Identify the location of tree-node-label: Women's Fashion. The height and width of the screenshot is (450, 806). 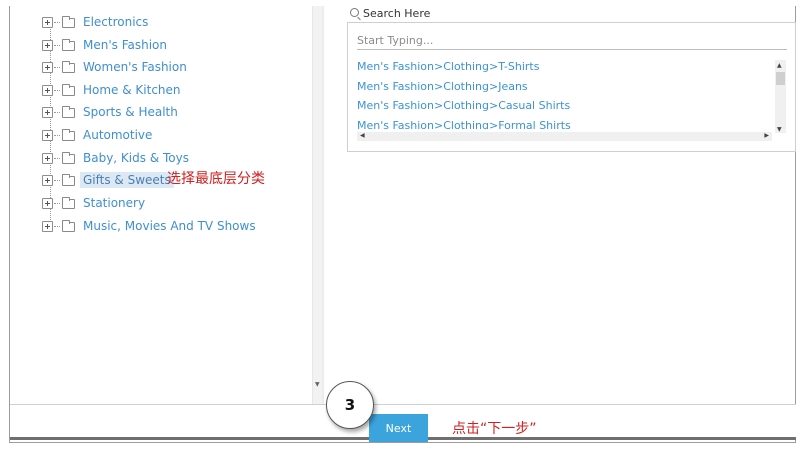
(135, 67).